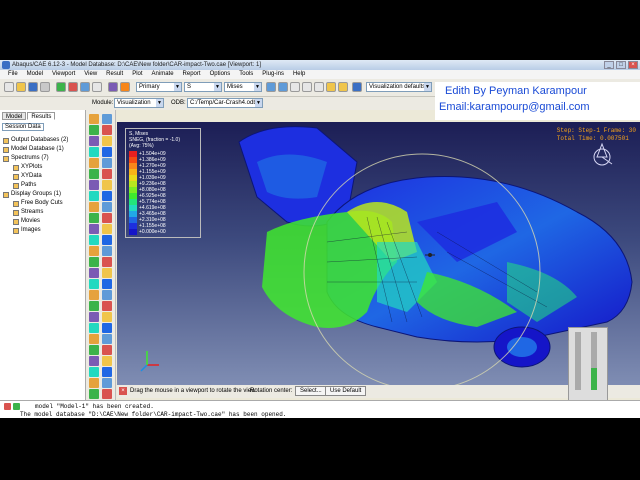 This screenshot has width=640, height=480. Describe the element at coordinates (9, 87) in the screenshot. I see `new-file-icon` at that location.